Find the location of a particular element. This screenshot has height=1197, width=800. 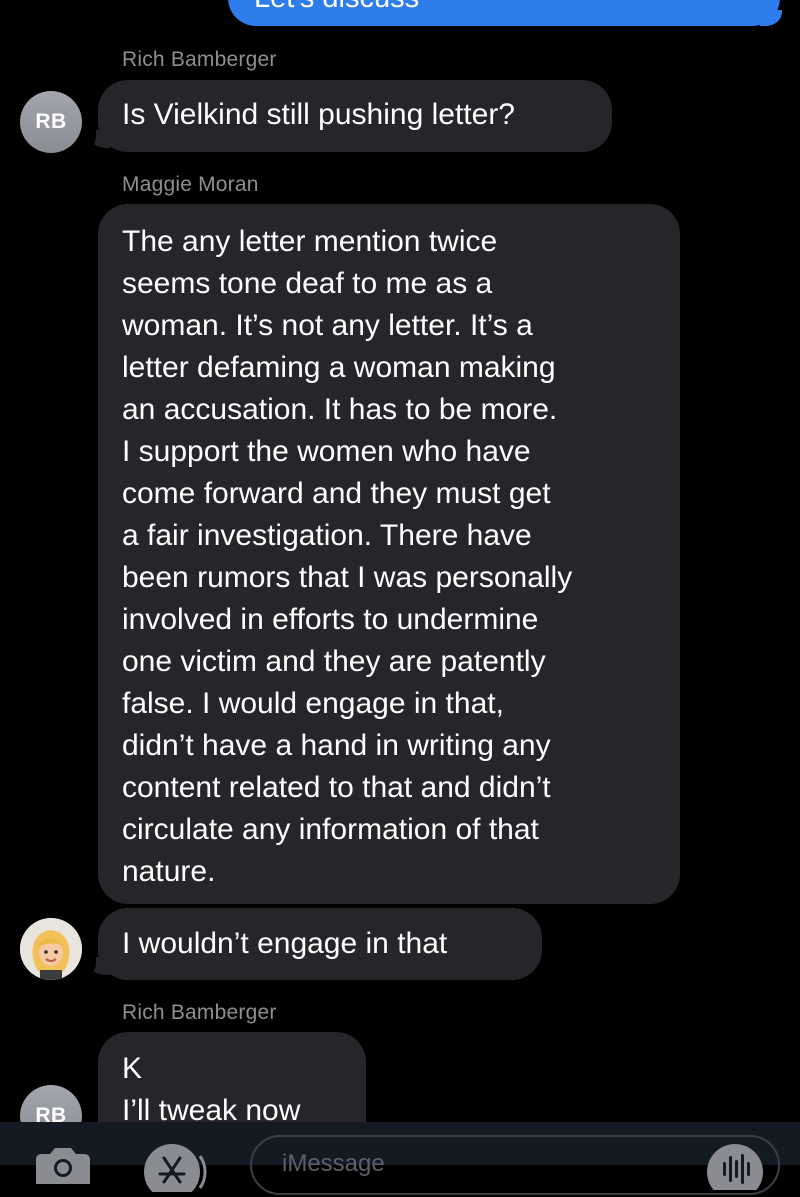

message-line: K is located at coordinates (132, 1068).